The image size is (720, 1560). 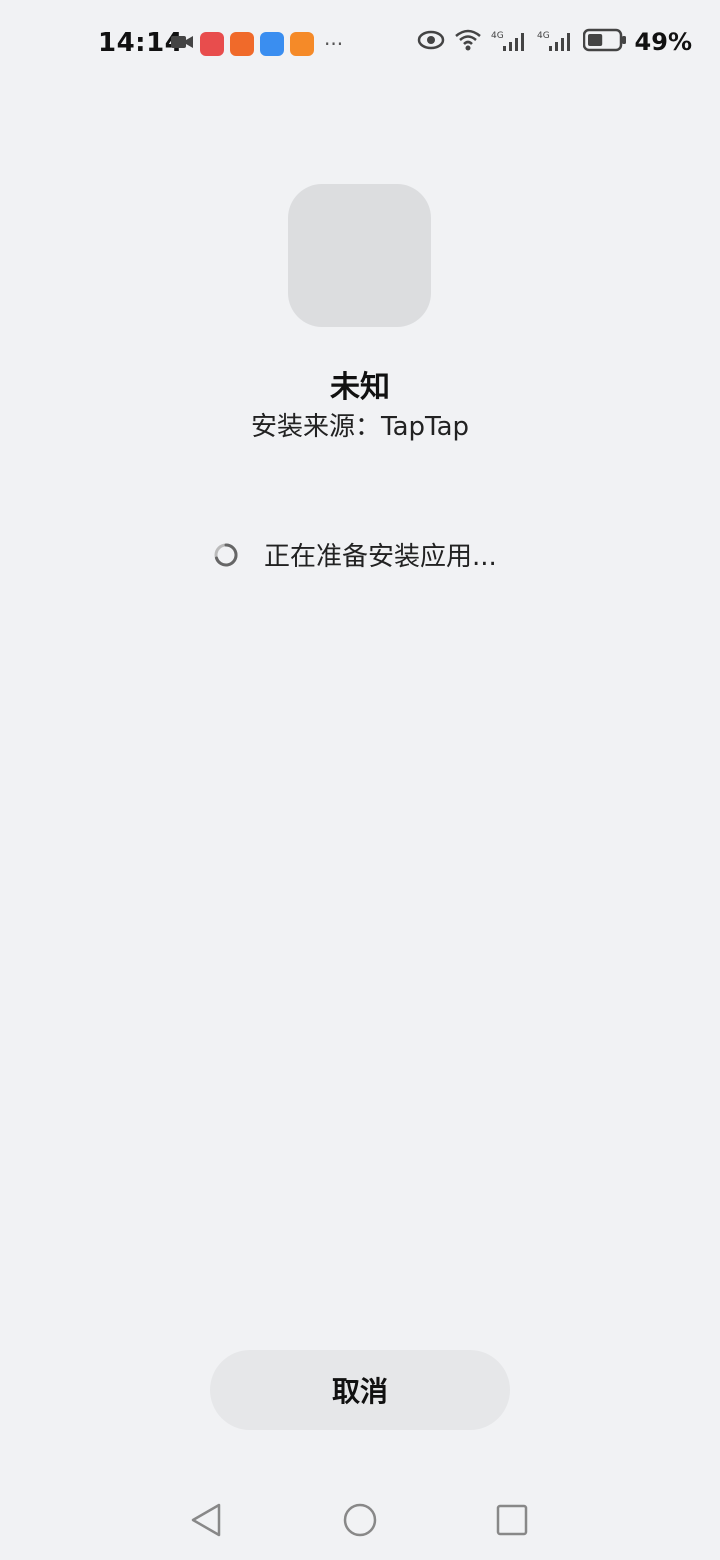 What do you see at coordinates (182, 44) in the screenshot?
I see `video-camera-icon` at bounding box center [182, 44].